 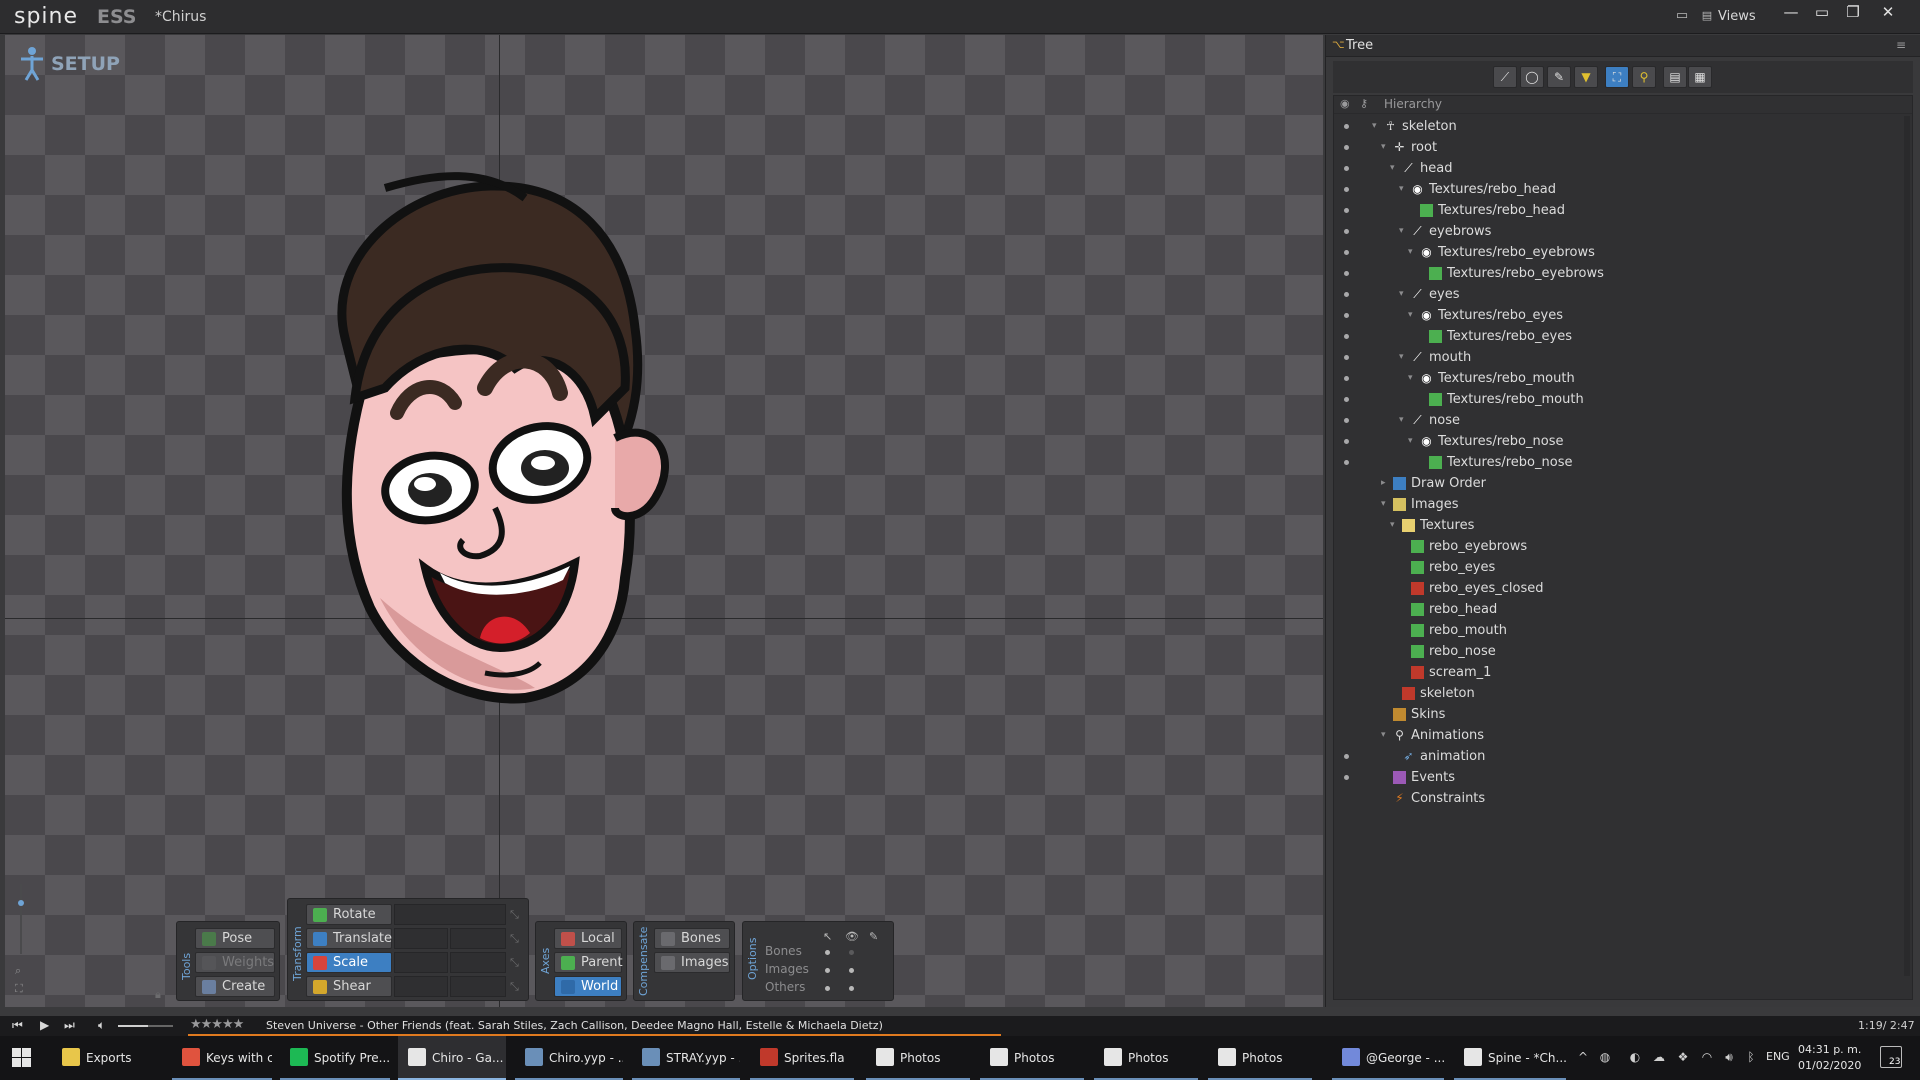 I want to click on tree-row: rebo_eyes_closed, so click(x=1616, y=588).